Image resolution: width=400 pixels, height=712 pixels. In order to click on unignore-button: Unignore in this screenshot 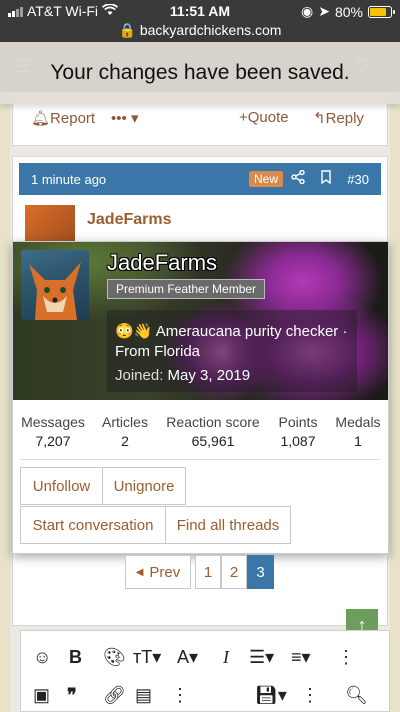, I will do `click(144, 486)`.